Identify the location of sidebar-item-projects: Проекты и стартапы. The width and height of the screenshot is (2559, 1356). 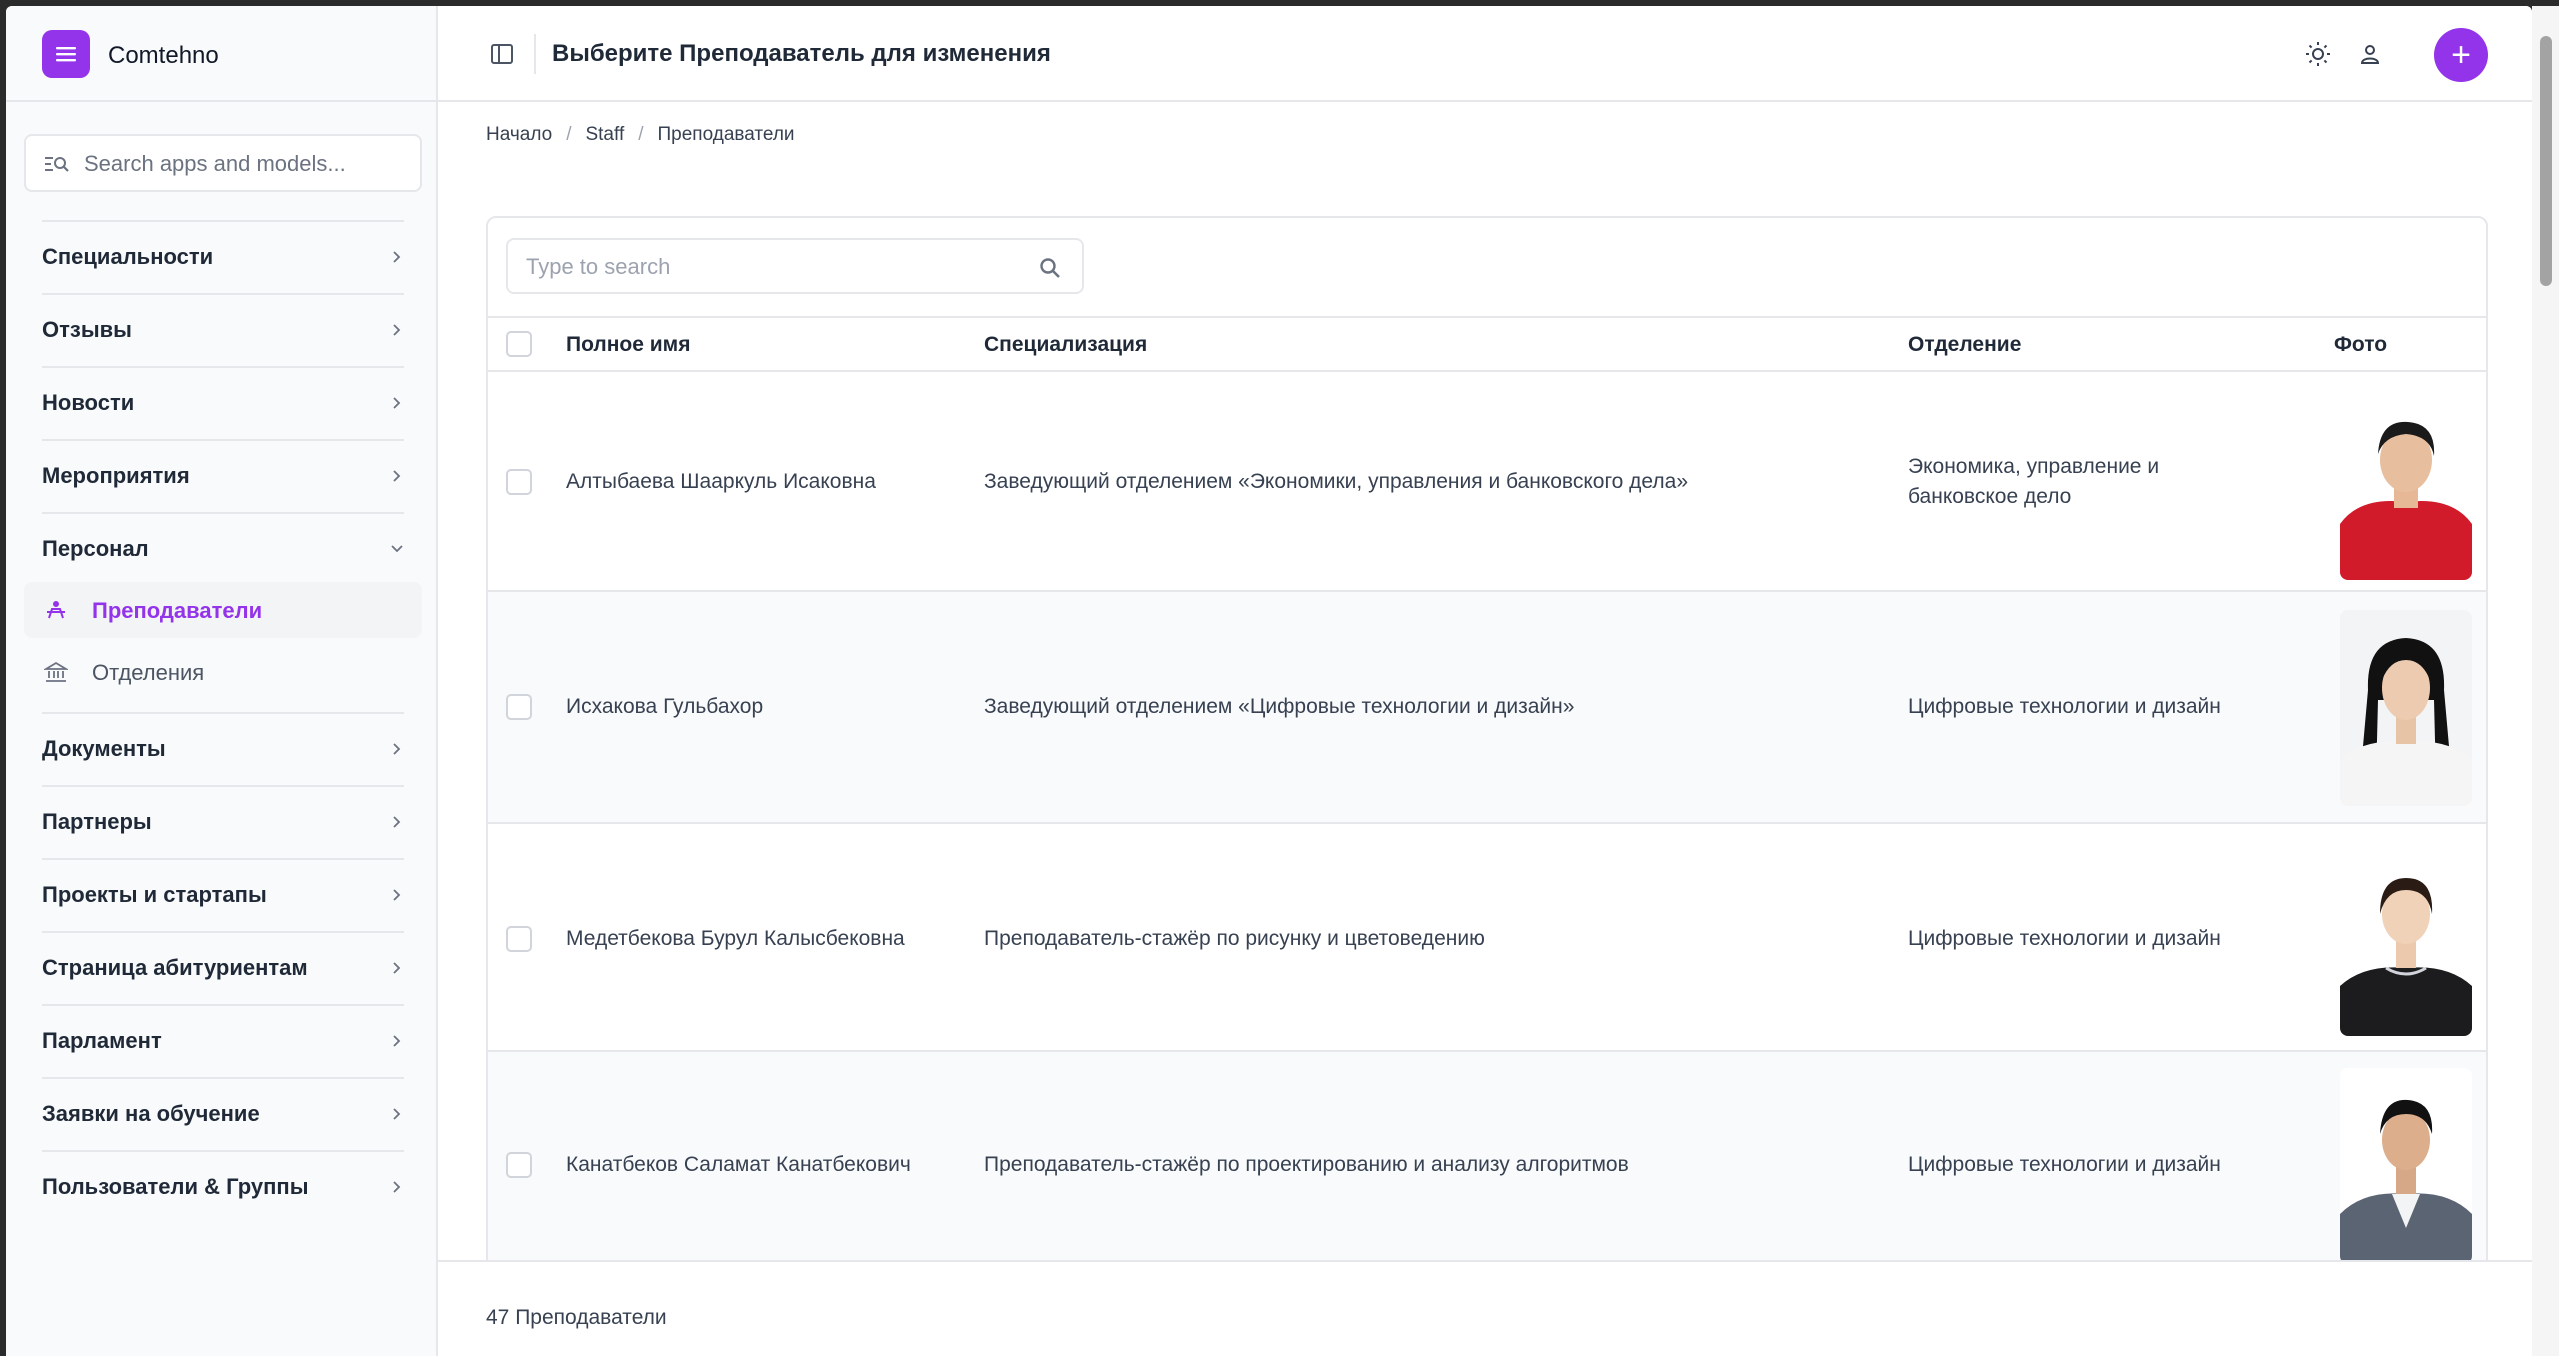
(223, 894).